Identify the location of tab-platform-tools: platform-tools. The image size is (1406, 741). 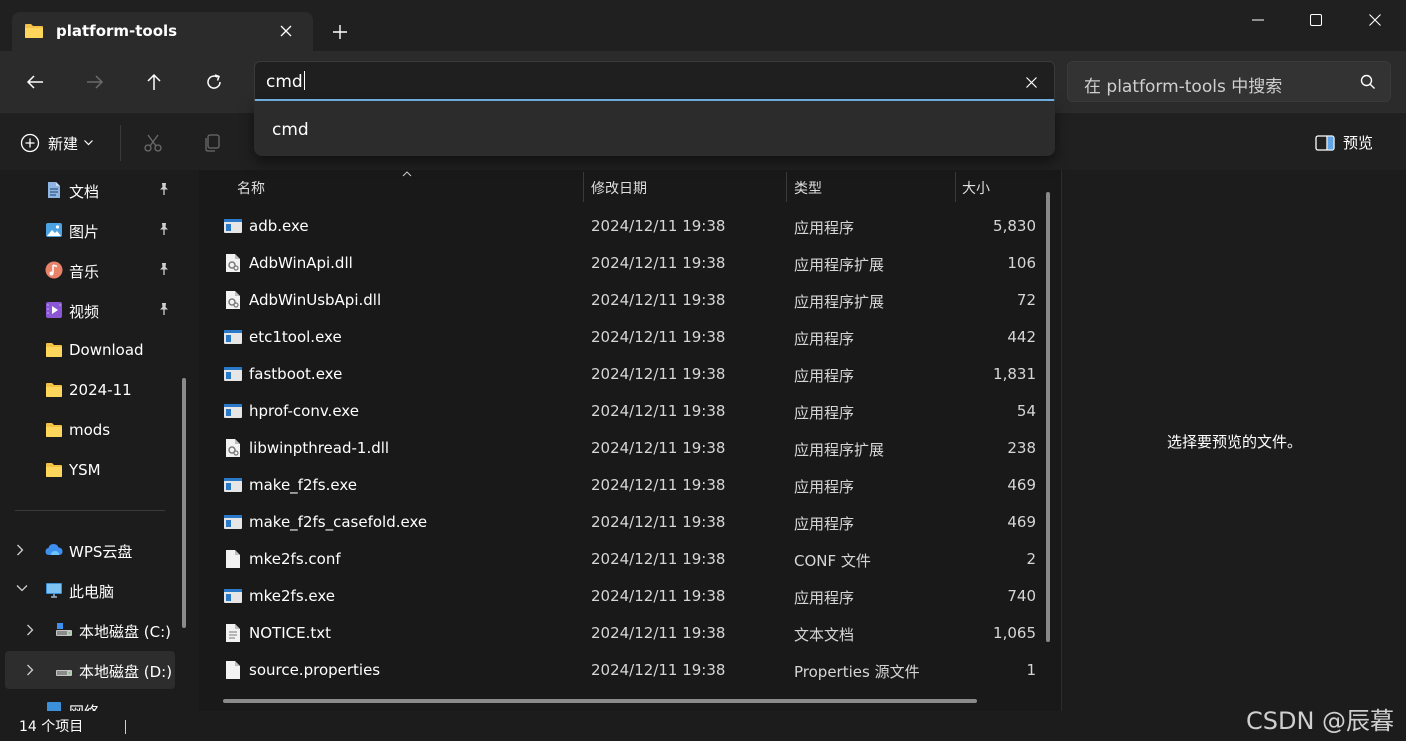
(162, 31).